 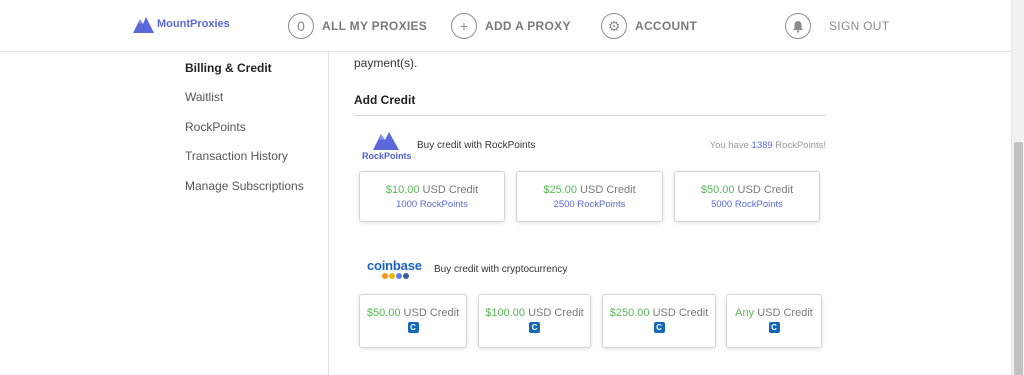 I want to click on sign-out-label: SIGN OUT, so click(x=859, y=26).